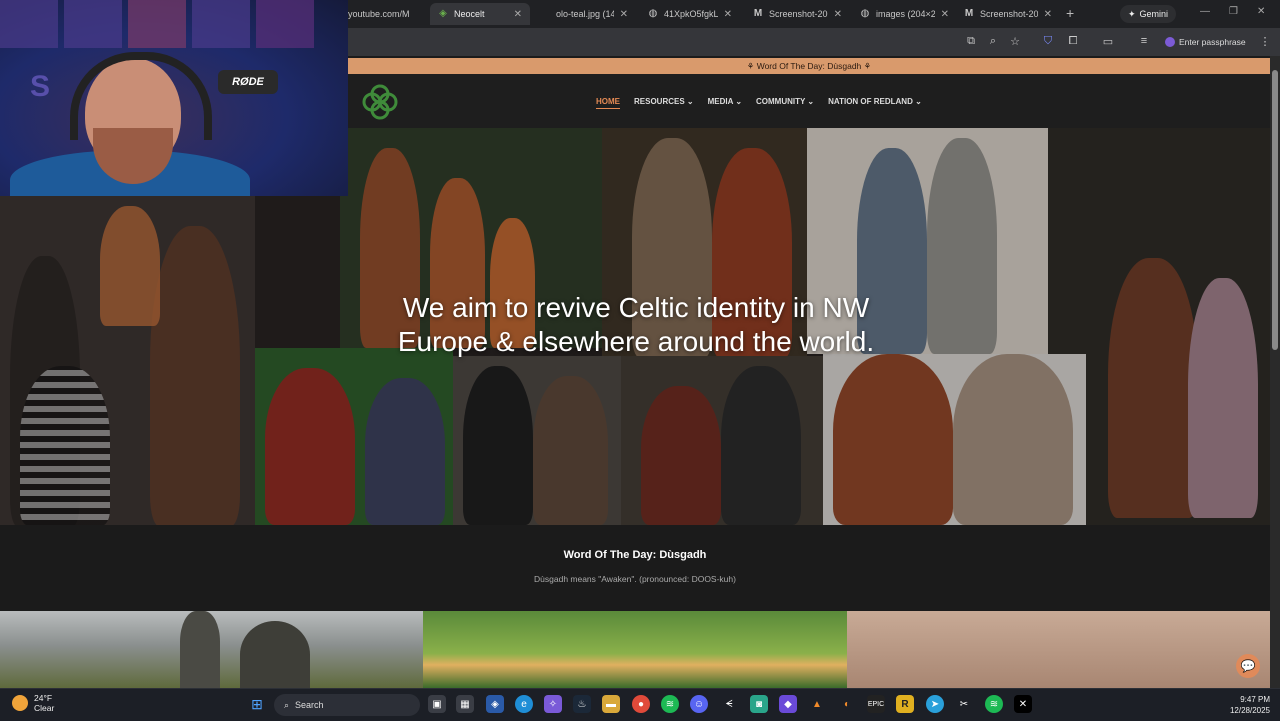 The height and width of the screenshot is (721, 1280). I want to click on close-window-icon: ✕, so click(1261, 11).